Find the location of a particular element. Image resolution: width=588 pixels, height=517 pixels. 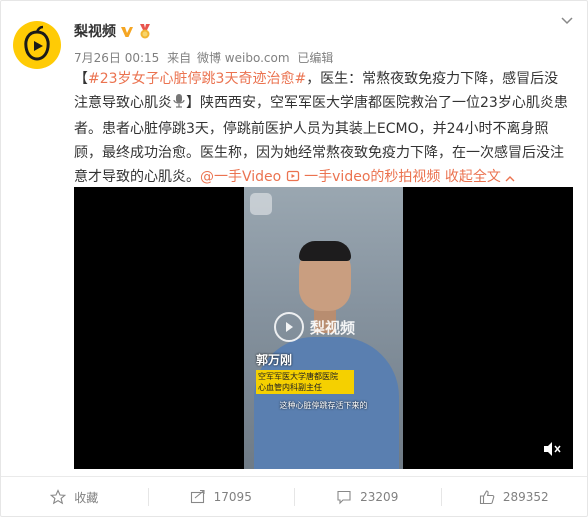

repost-icon is located at coordinates (197, 496).